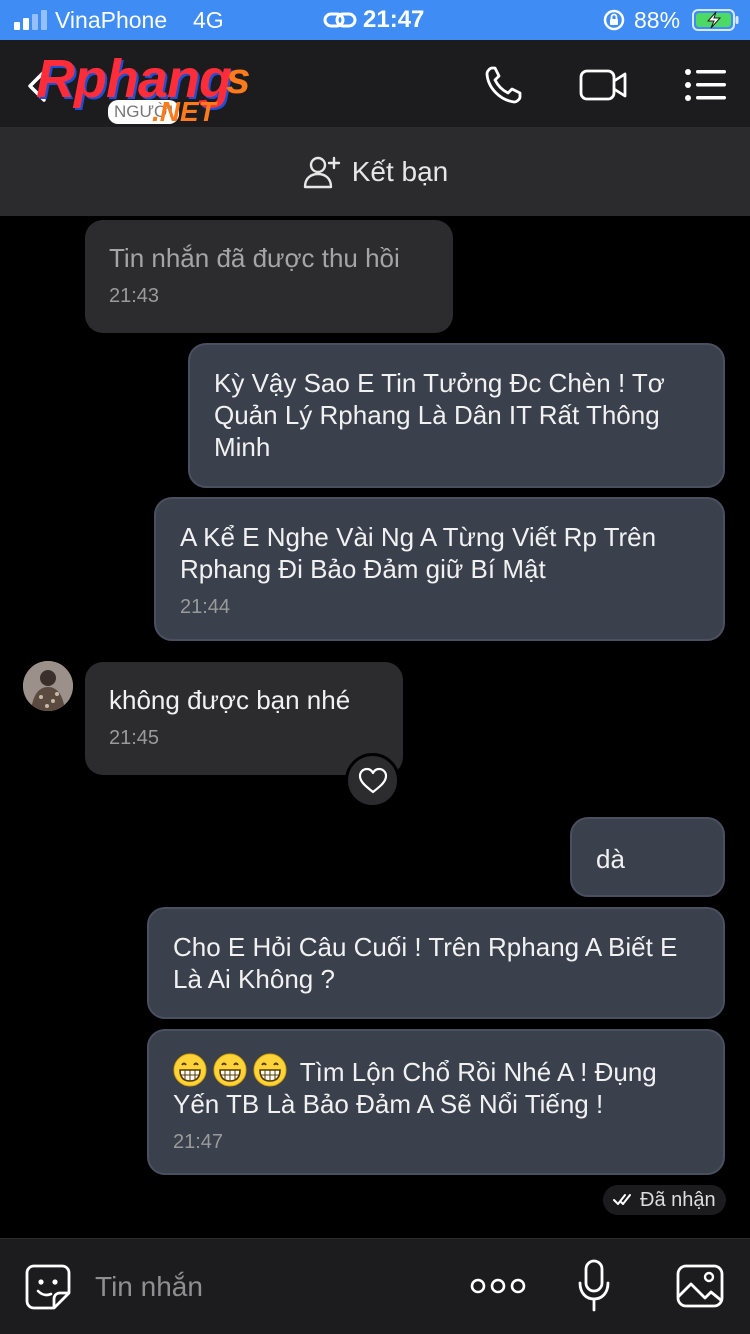  What do you see at coordinates (230, 700) in the screenshot?
I see `message-text: không được bạn nhé` at bounding box center [230, 700].